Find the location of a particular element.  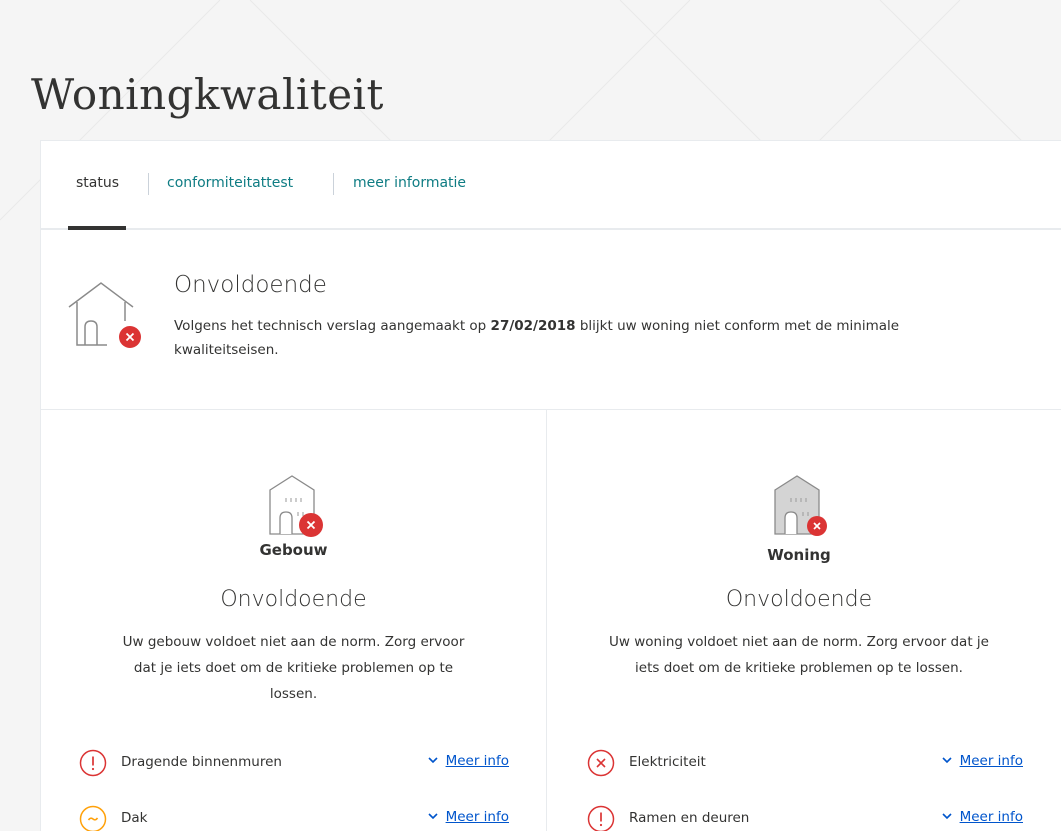

tilde-circle-icon is located at coordinates (93, 818).